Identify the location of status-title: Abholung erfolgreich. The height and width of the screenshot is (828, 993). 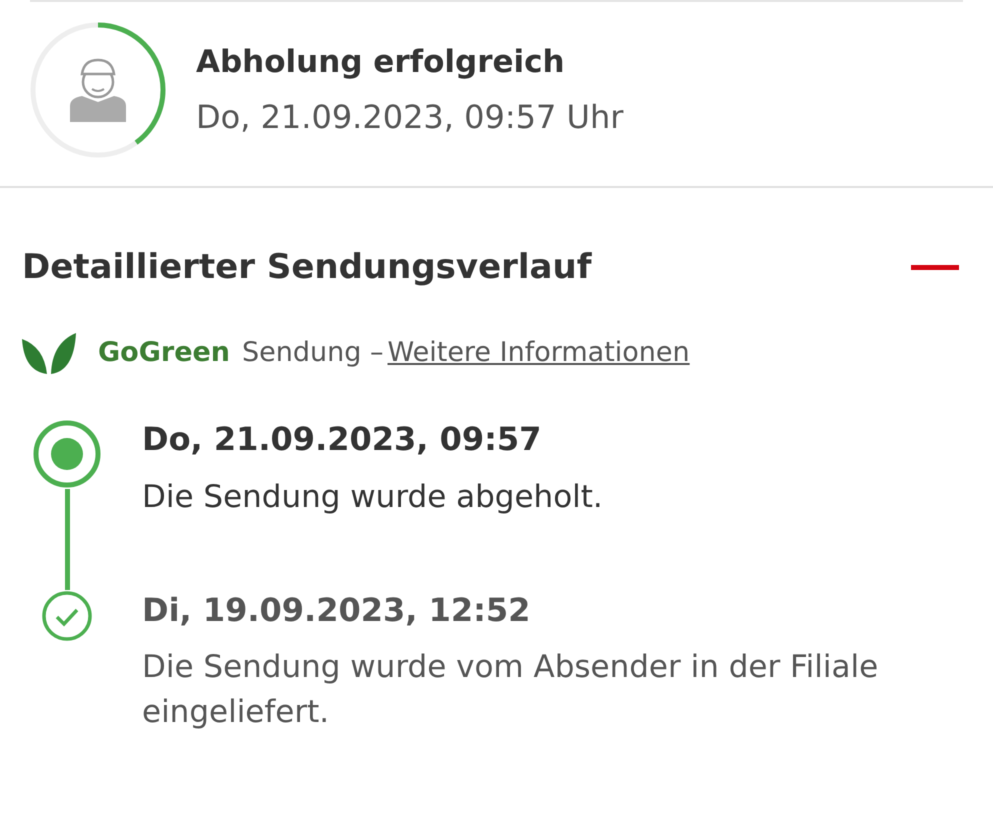
(381, 62).